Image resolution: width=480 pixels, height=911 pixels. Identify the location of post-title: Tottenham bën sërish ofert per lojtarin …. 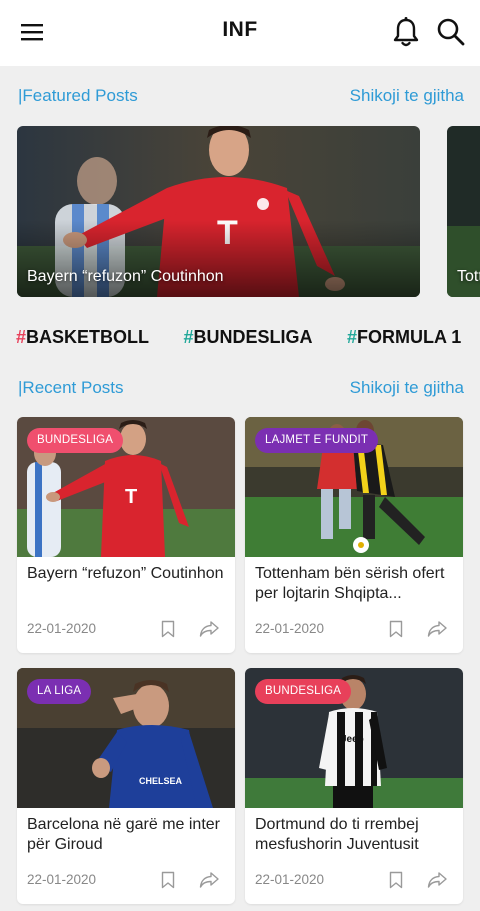
(350, 583).